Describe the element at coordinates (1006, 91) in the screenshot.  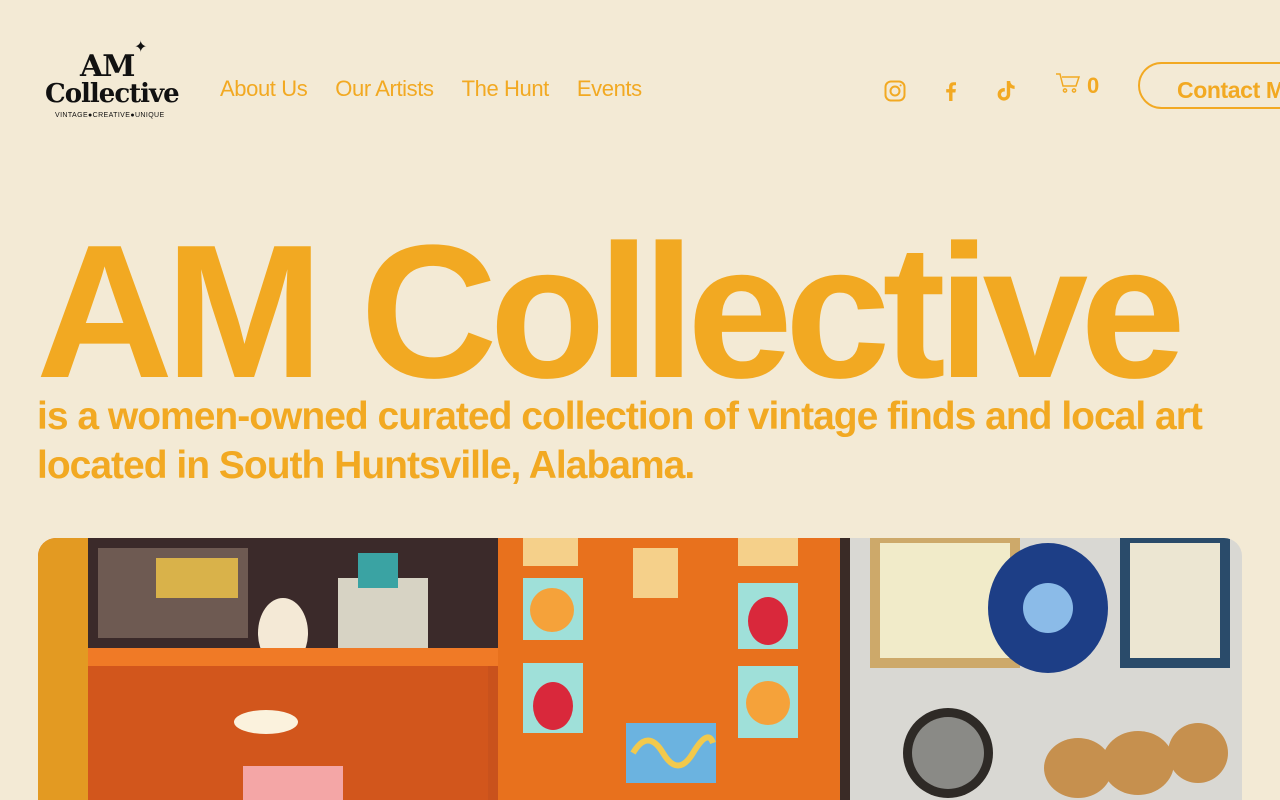
I see `tiktok-icon` at that location.